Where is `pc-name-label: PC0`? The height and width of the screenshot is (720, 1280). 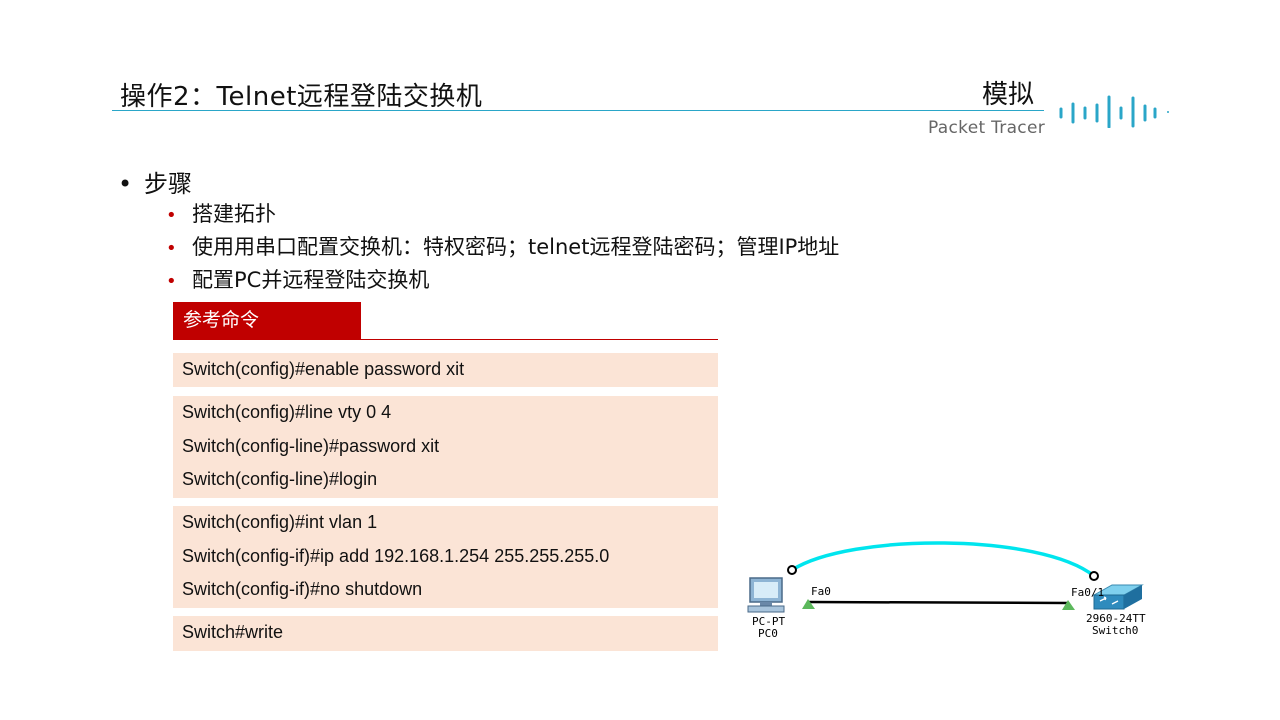 pc-name-label: PC0 is located at coordinates (768, 633).